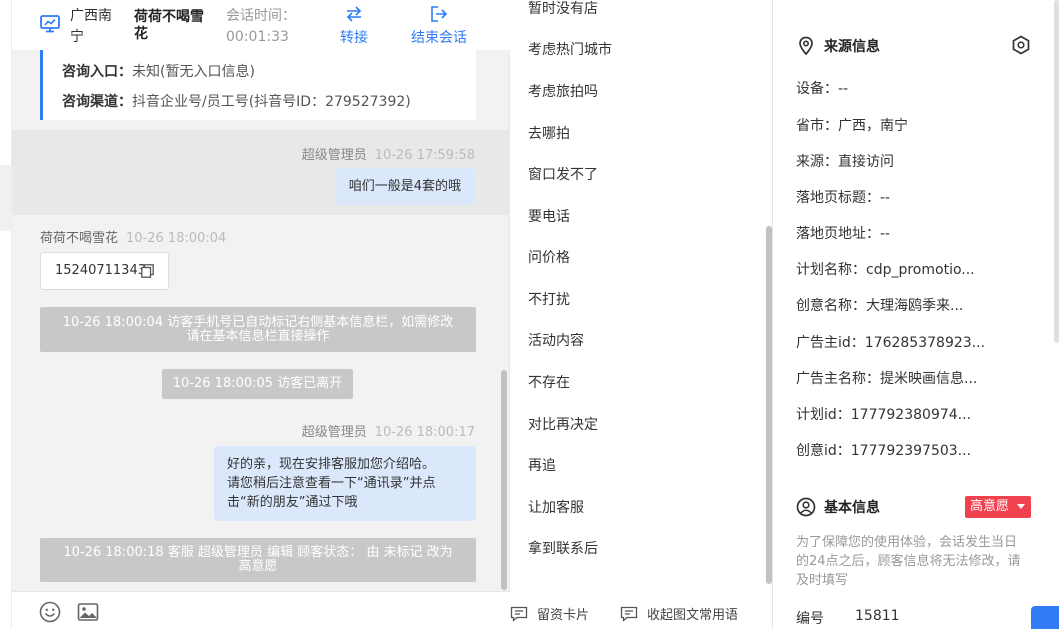 This screenshot has height=629, width=1059. Describe the element at coordinates (570, 49) in the screenshot. I see `quick-reply-item: 考虑热门城市` at that location.